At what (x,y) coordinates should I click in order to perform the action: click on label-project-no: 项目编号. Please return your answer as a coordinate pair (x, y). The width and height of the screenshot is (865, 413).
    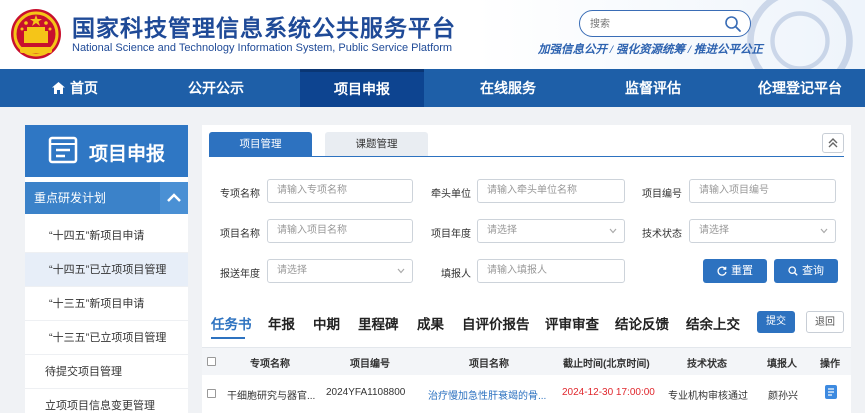
    Looking at the image, I should click on (662, 194).